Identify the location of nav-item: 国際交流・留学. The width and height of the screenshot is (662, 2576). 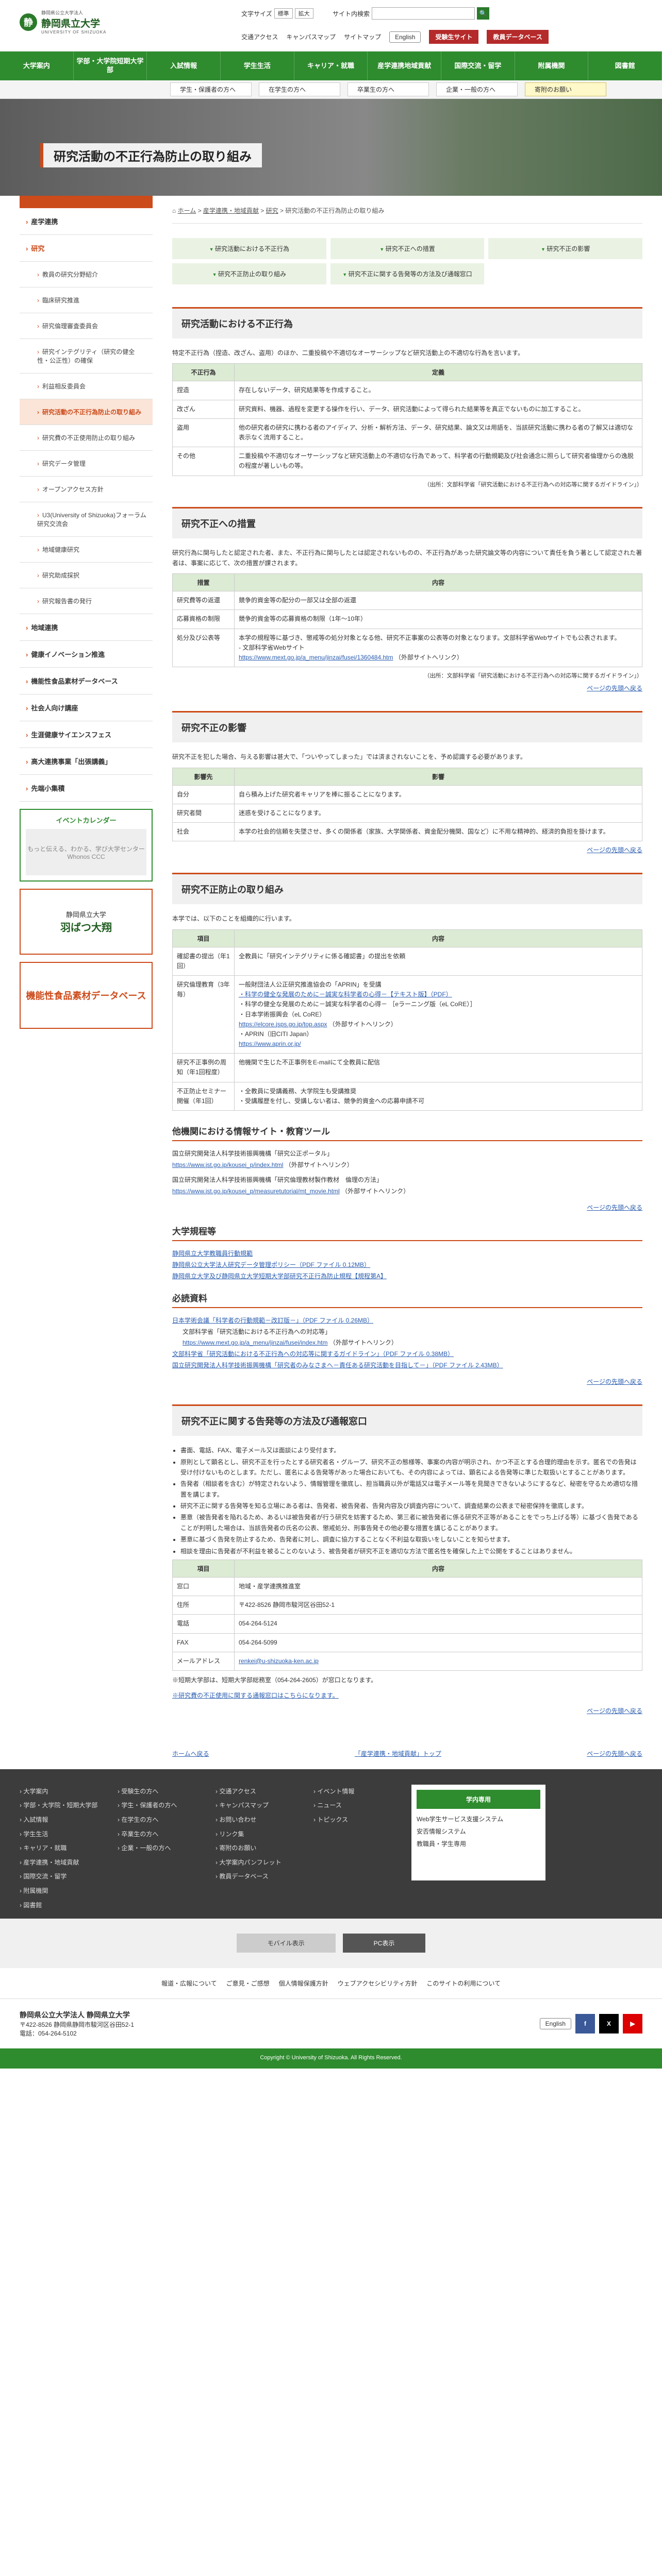
(478, 66).